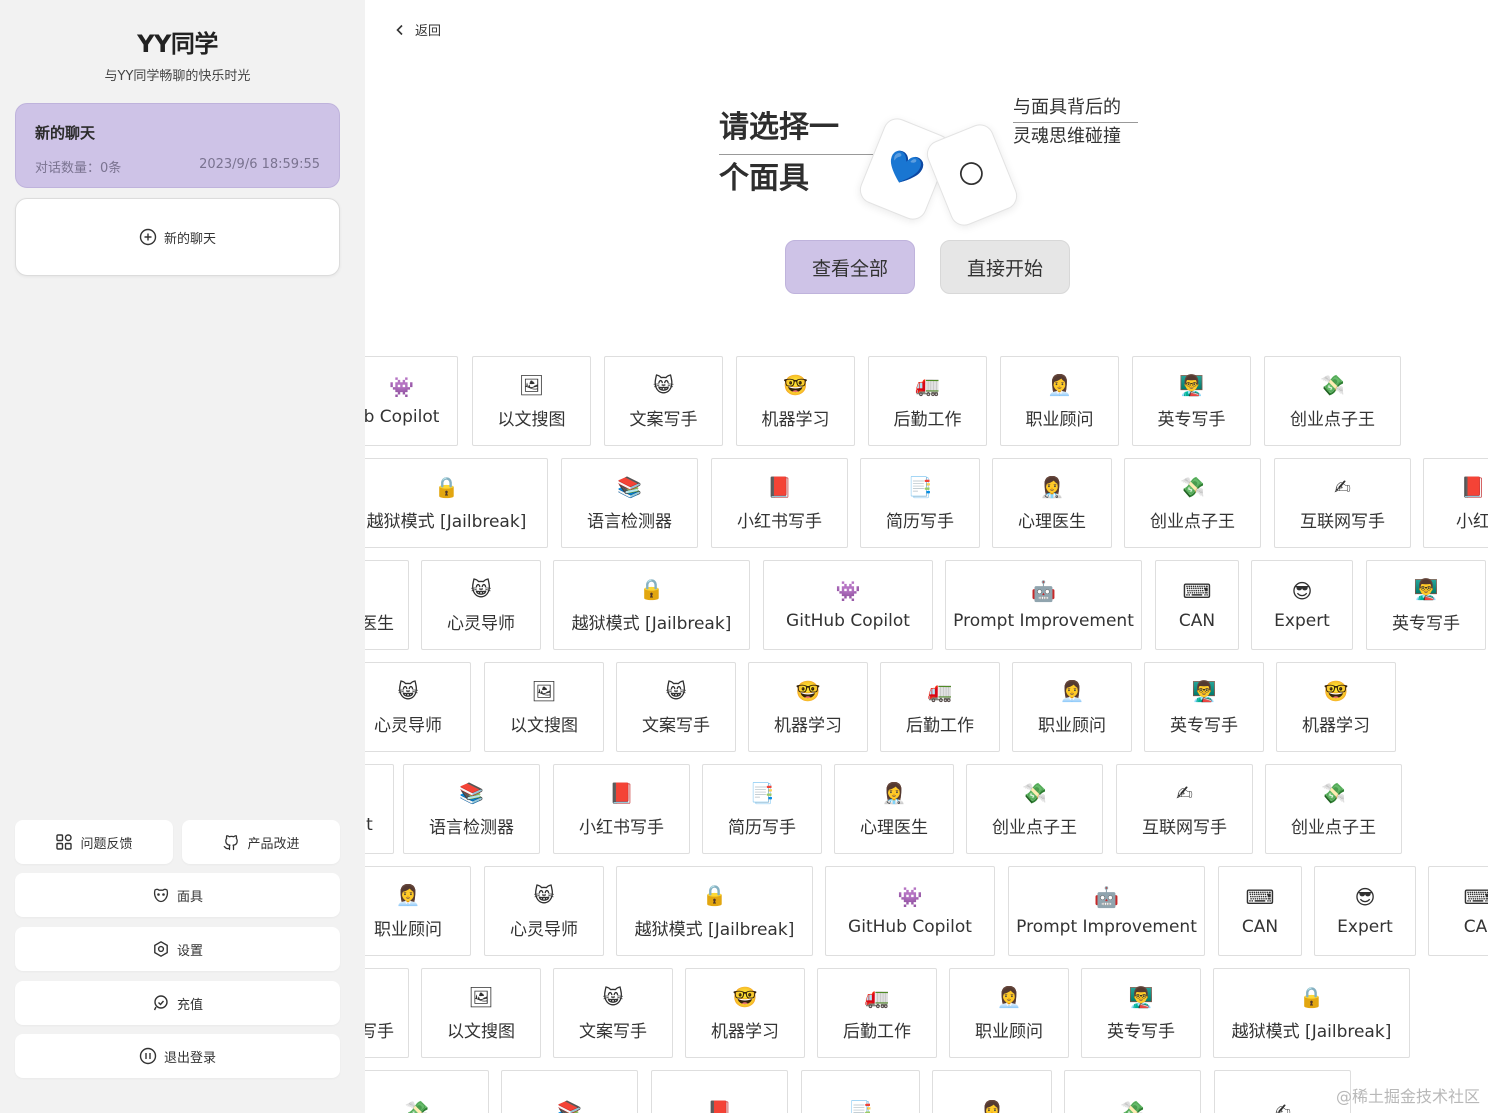  What do you see at coordinates (481, 623) in the screenshot?
I see `mask-name: 心灵导师` at bounding box center [481, 623].